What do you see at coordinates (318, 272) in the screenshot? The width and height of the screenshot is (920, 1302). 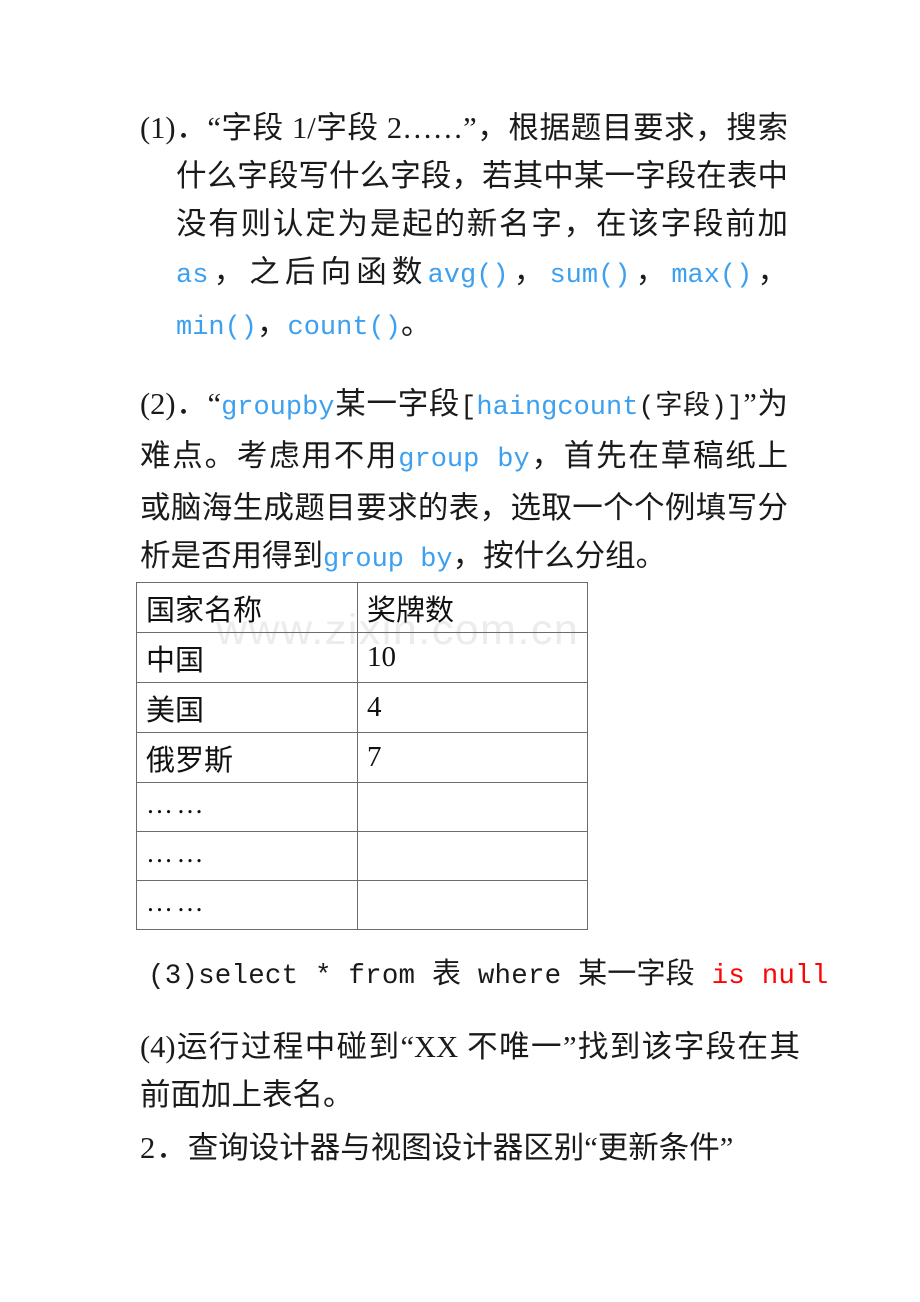 I see `paragraph-1-text-b: ，之后向函数` at bounding box center [318, 272].